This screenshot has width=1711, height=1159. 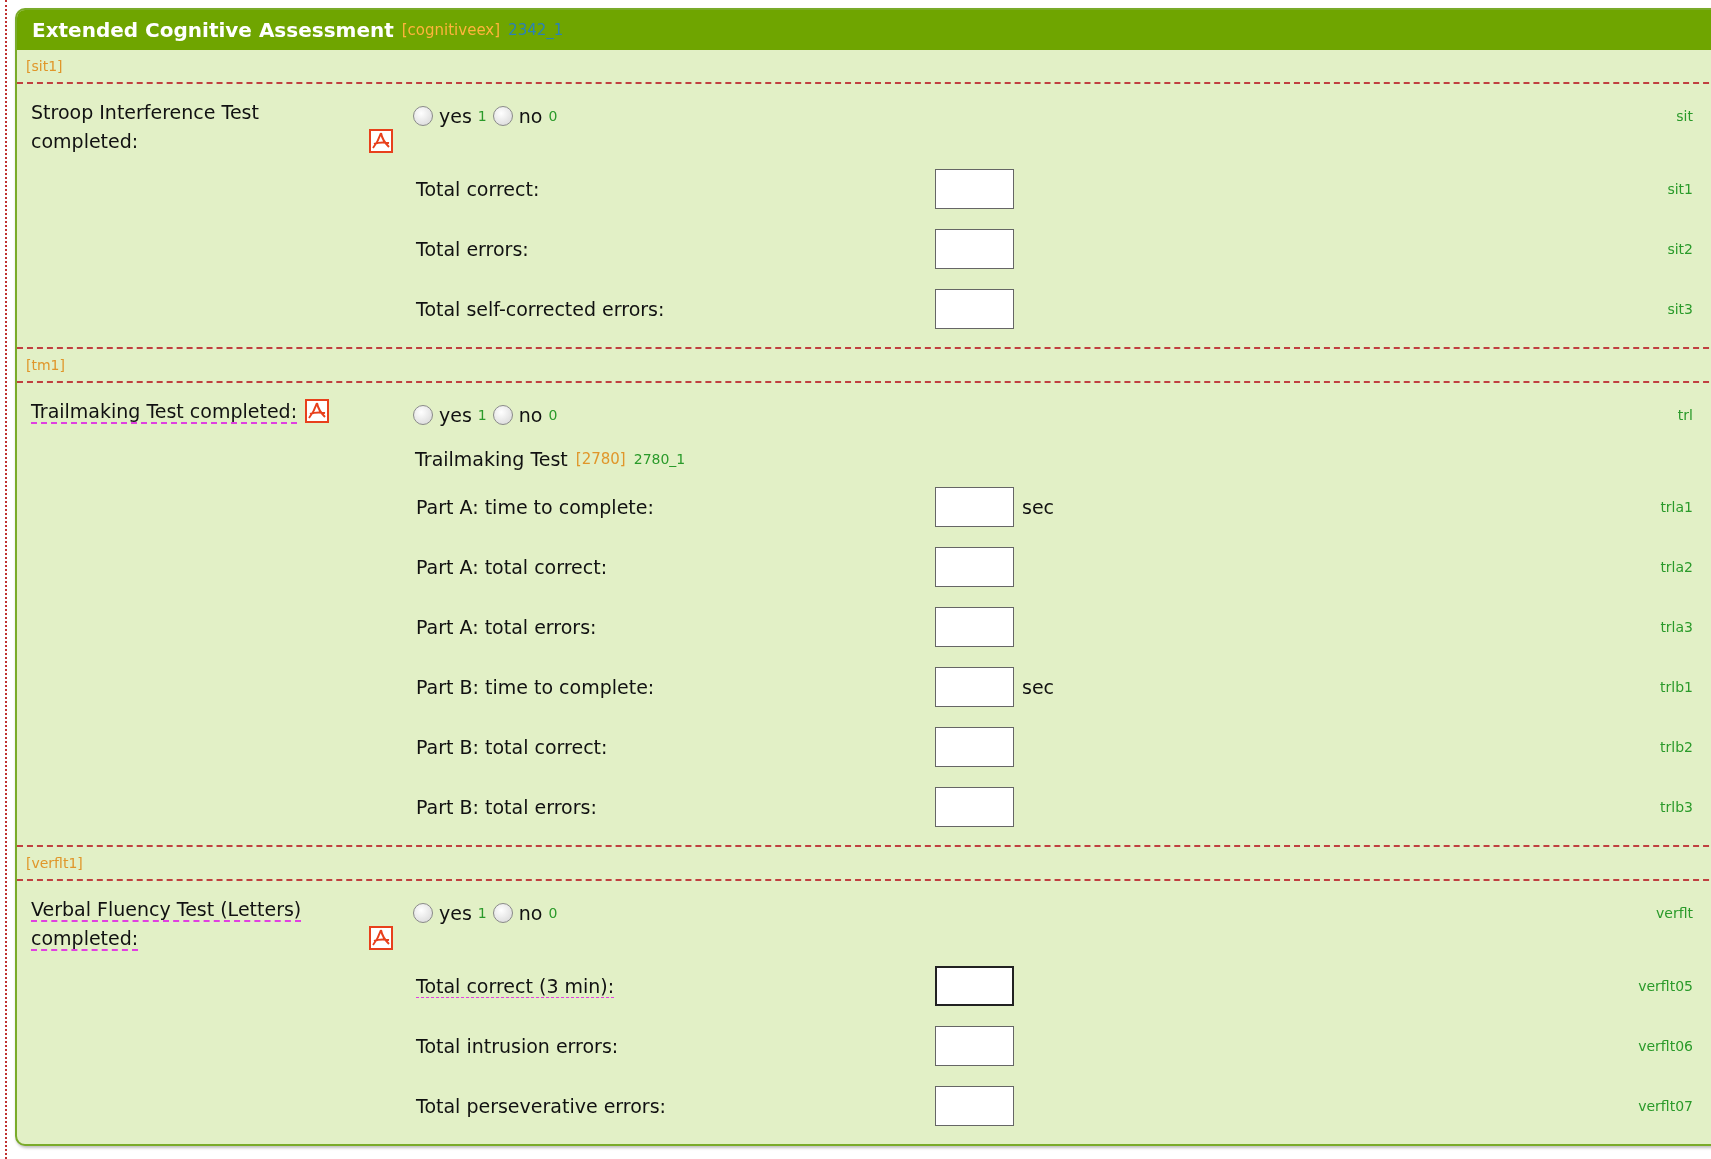 I want to click on field-label: Total intrusion errors:, so click(x=517, y=1046).